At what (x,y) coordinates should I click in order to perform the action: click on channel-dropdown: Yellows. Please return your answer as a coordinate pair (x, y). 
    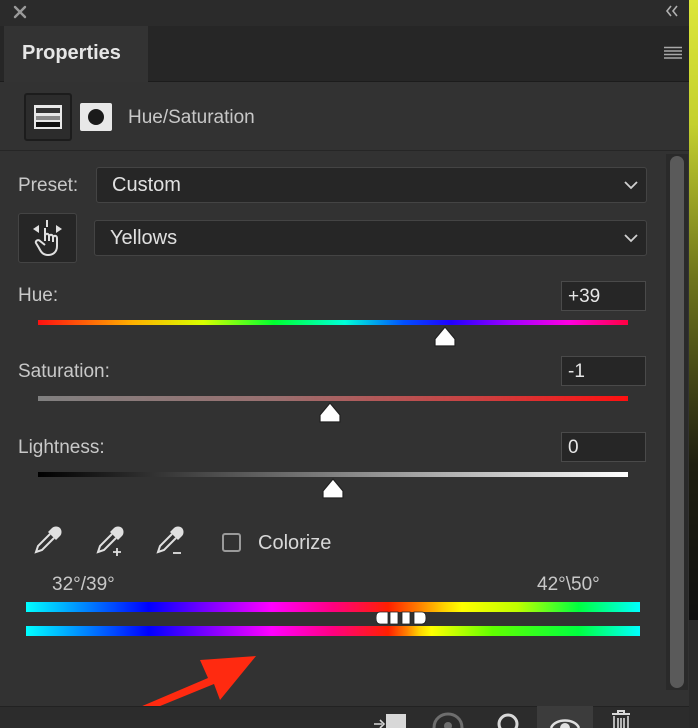
    Looking at the image, I should click on (370, 238).